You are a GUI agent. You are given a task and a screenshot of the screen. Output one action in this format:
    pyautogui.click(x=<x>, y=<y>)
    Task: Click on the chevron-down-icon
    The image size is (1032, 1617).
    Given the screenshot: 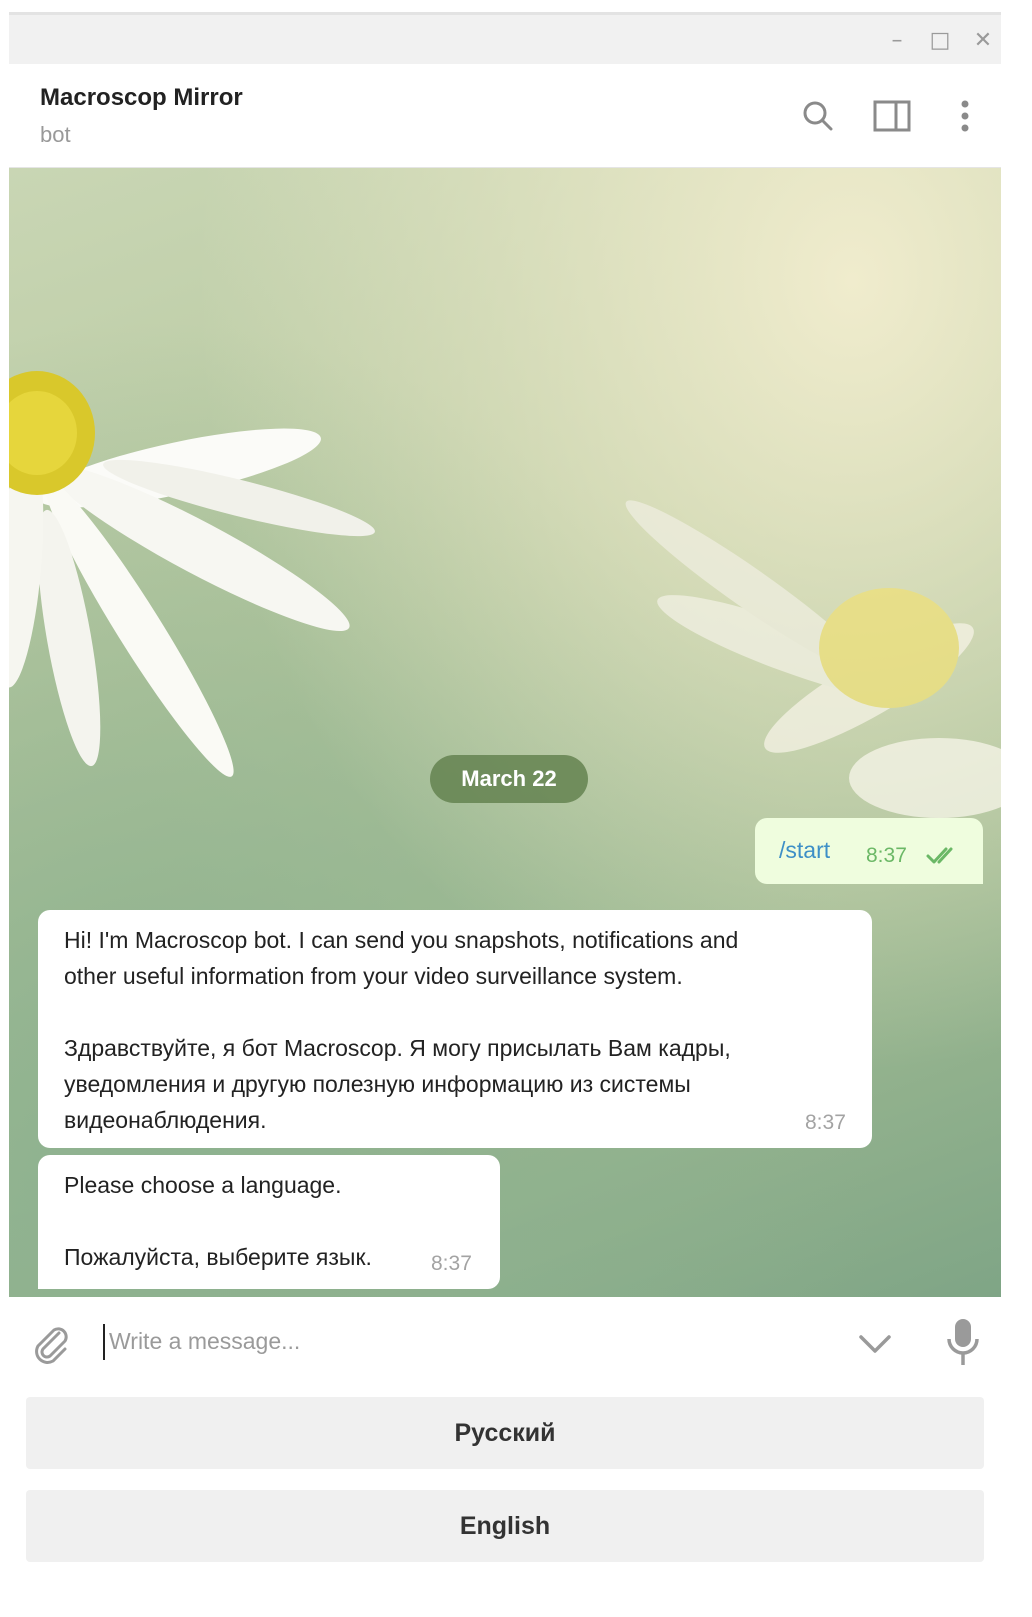 What is the action you would take?
    pyautogui.click(x=875, y=1344)
    